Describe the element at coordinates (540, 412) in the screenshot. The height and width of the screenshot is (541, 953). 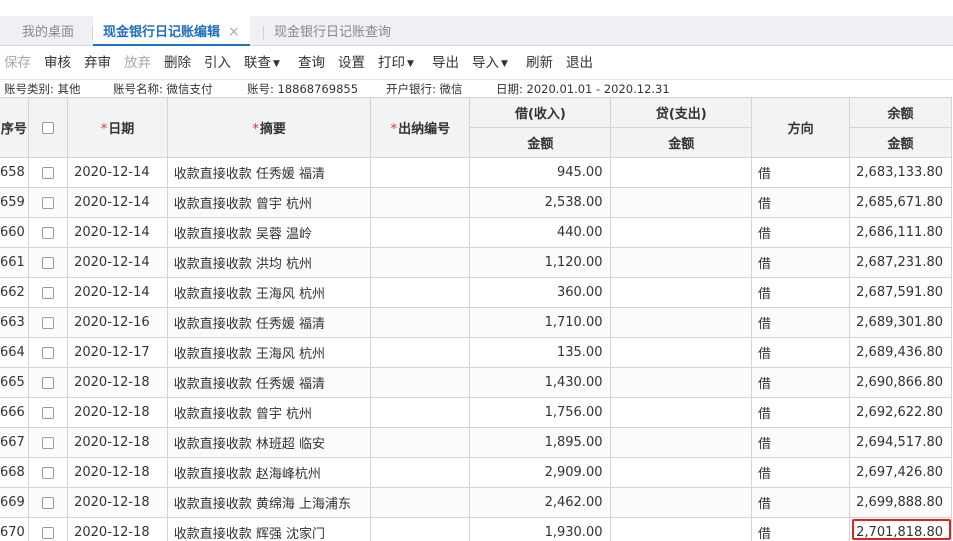
I see `row-debit-amount: 1,756.00` at that location.